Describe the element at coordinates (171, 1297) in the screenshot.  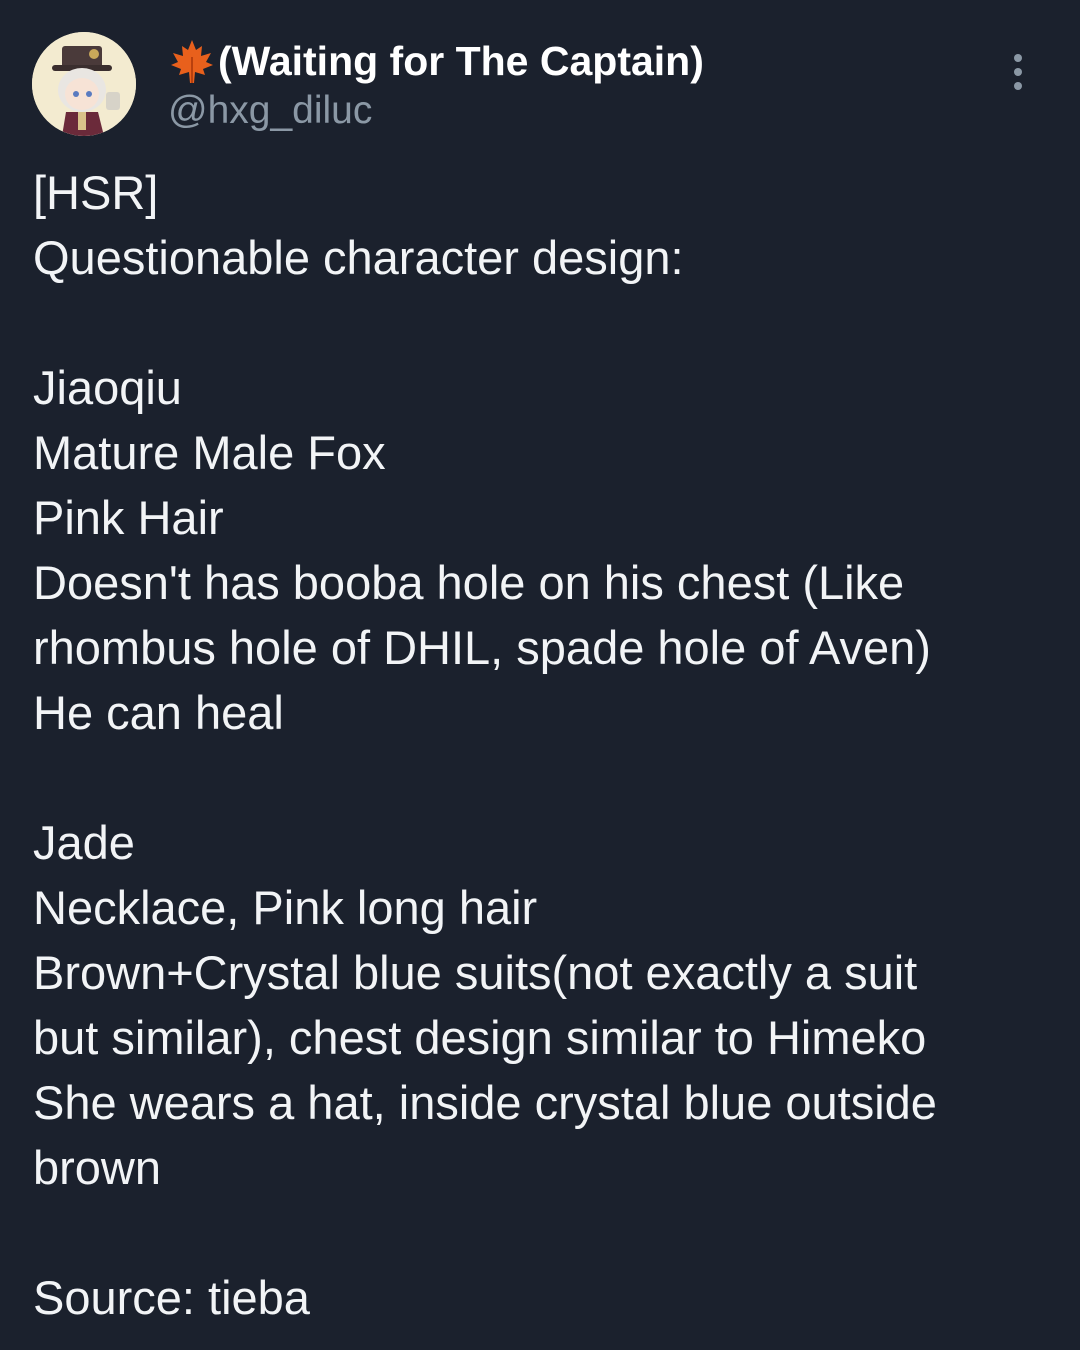
I see `post-line: Source: tieba` at that location.